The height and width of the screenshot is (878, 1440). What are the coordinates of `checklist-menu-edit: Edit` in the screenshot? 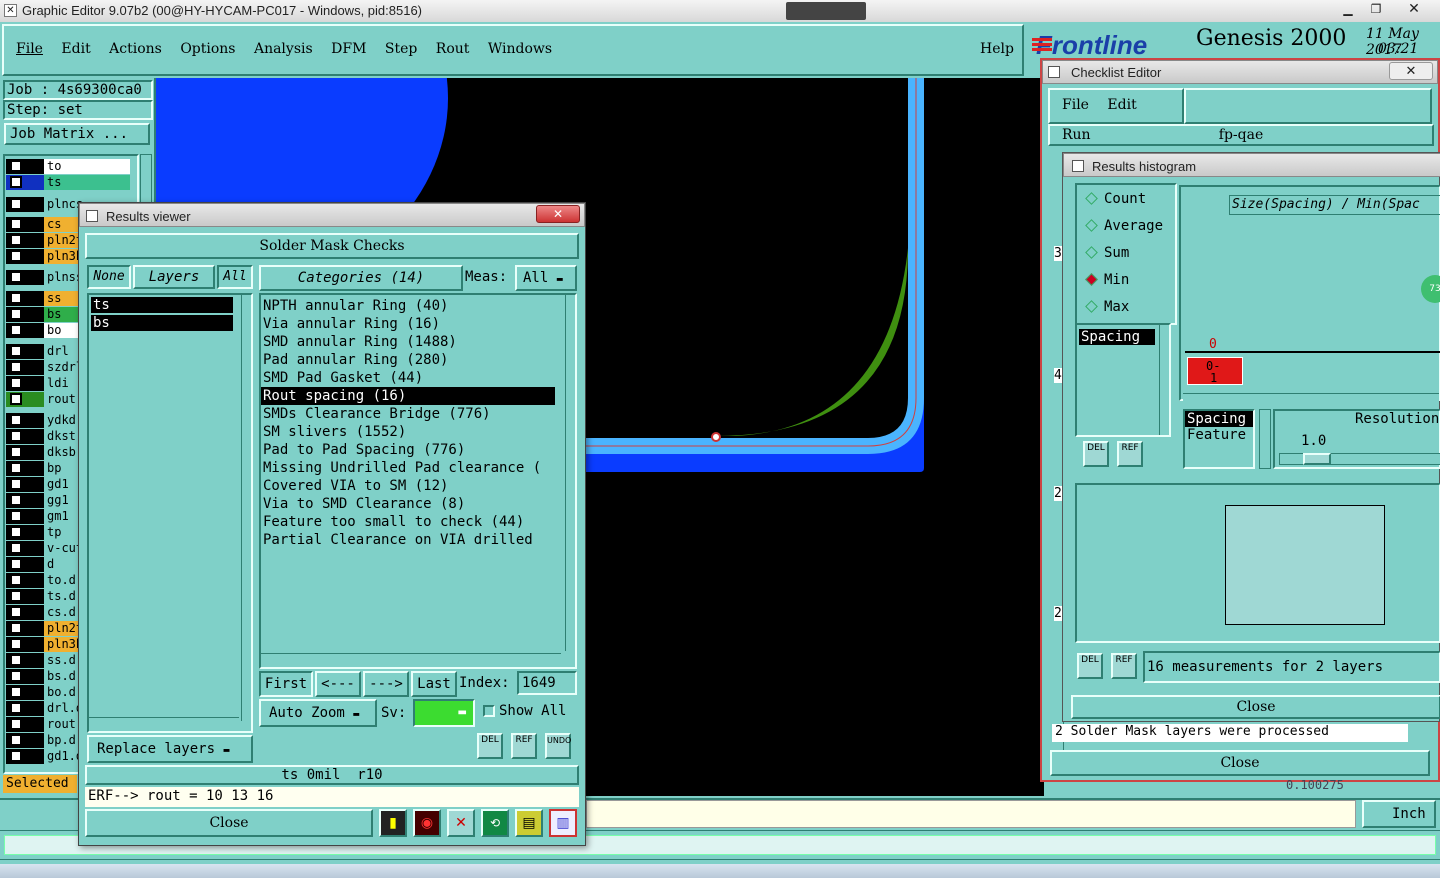 It's located at (1121, 105).